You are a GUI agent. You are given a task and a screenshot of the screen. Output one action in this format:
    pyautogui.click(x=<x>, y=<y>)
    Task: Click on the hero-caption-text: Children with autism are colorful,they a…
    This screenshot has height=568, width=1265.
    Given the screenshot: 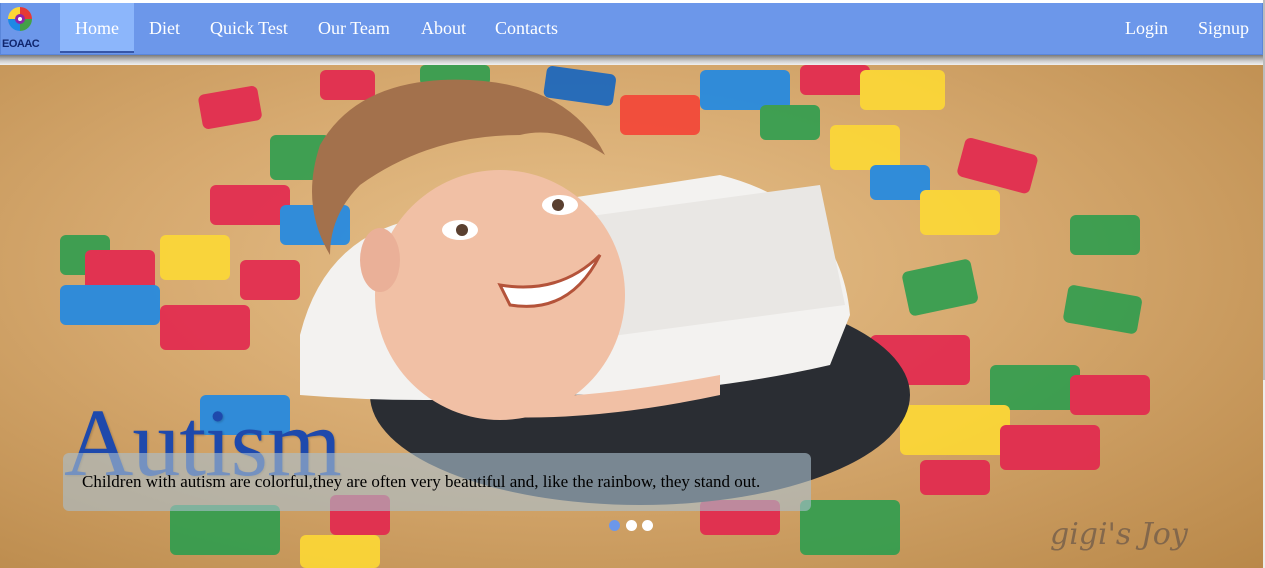 What is the action you would take?
    pyautogui.click(x=421, y=481)
    